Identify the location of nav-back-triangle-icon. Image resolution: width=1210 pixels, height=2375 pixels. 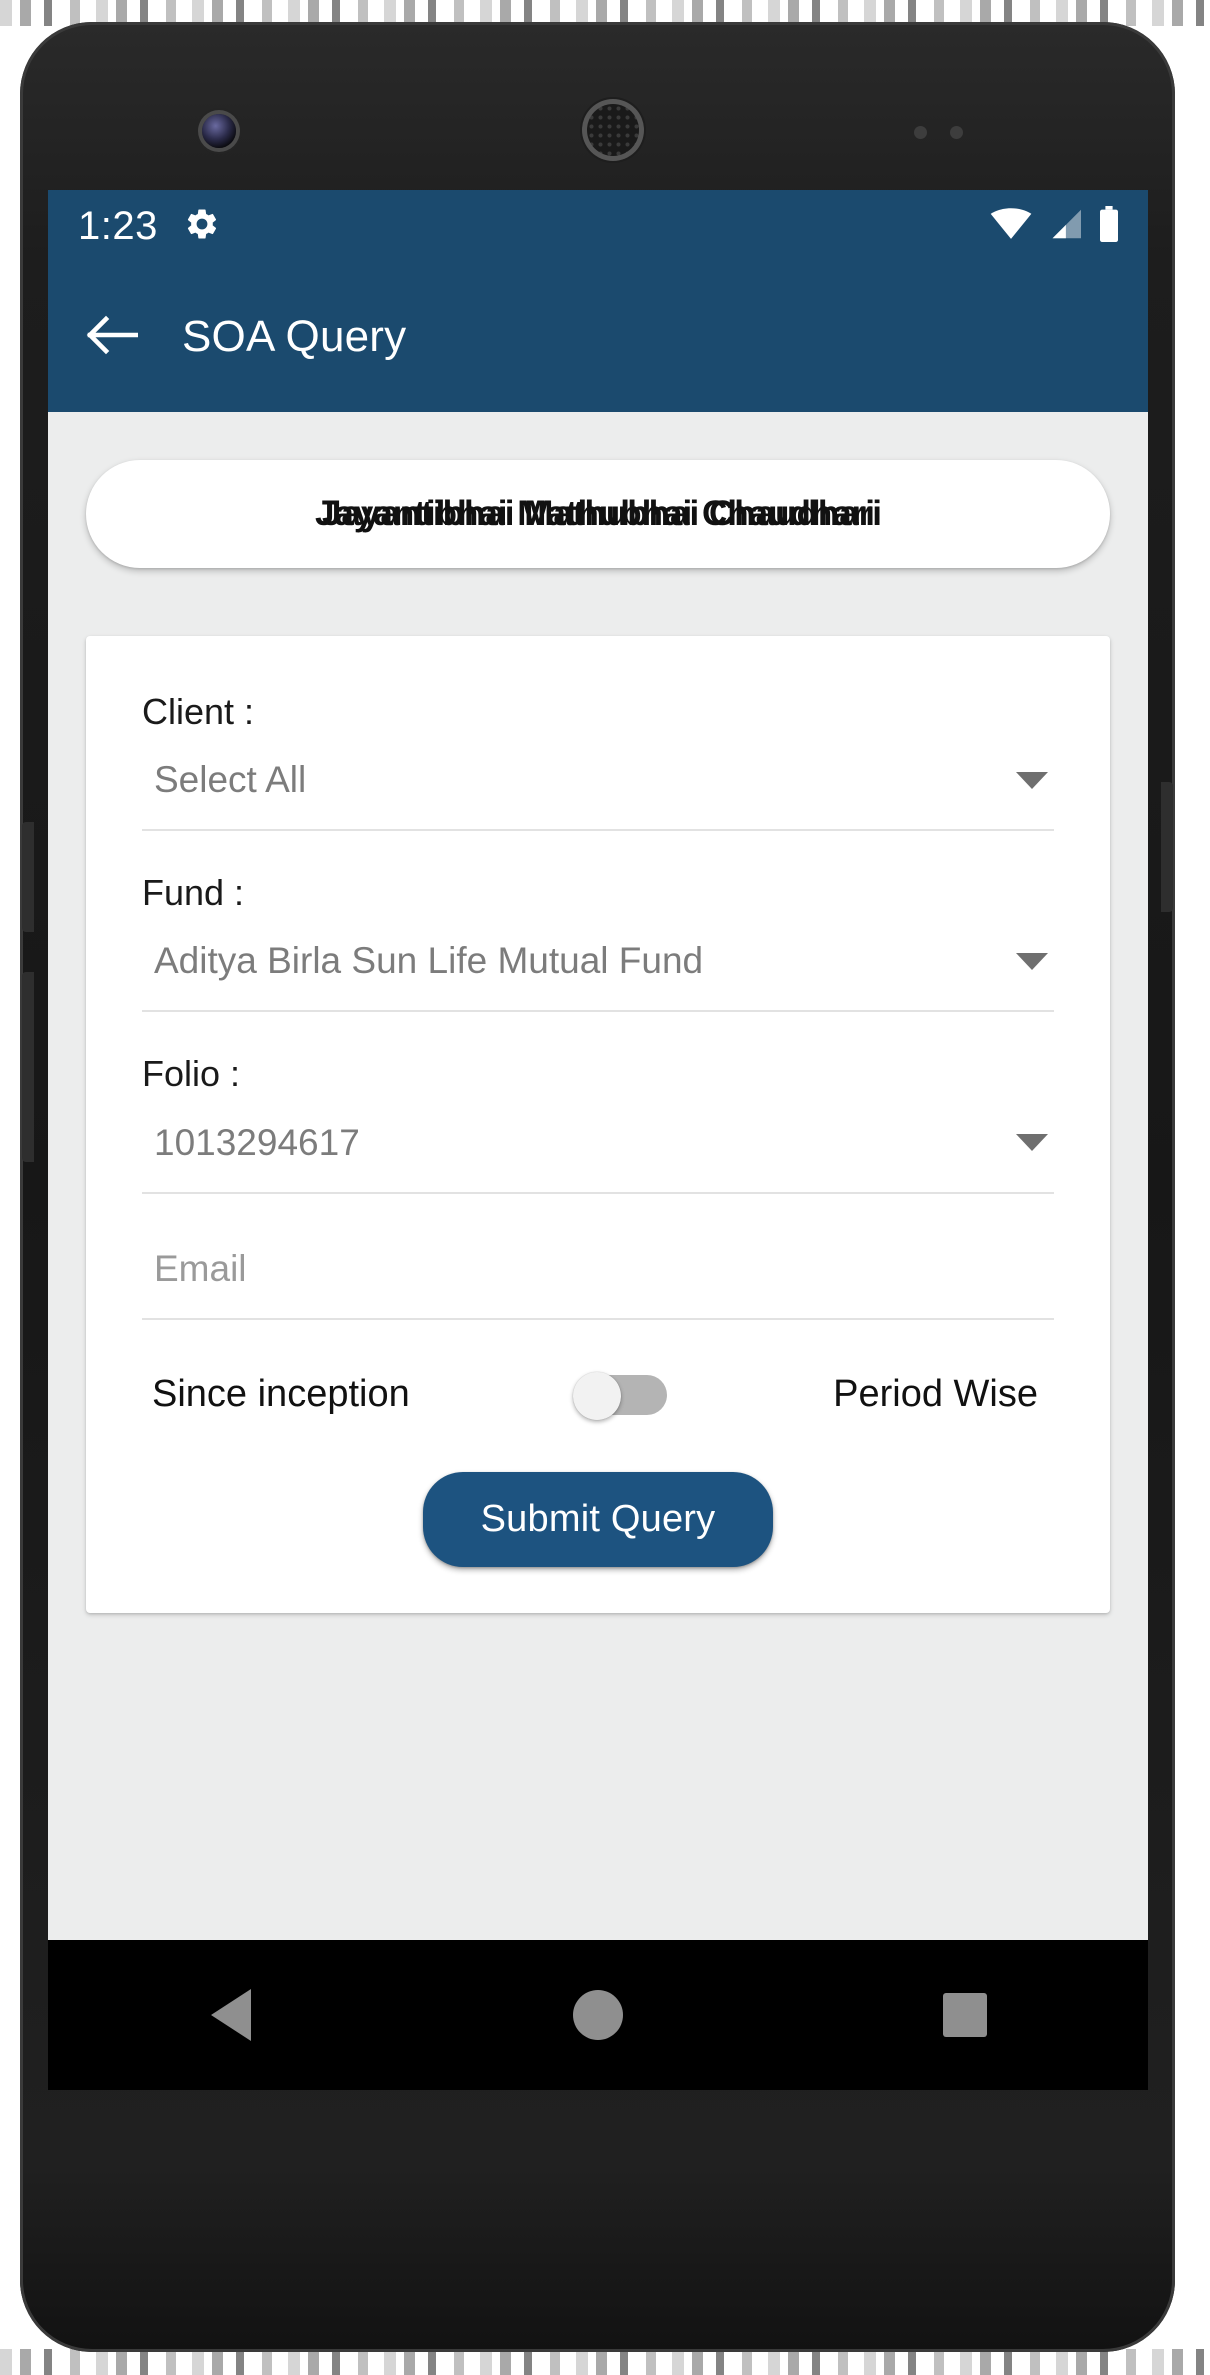
(231, 2015).